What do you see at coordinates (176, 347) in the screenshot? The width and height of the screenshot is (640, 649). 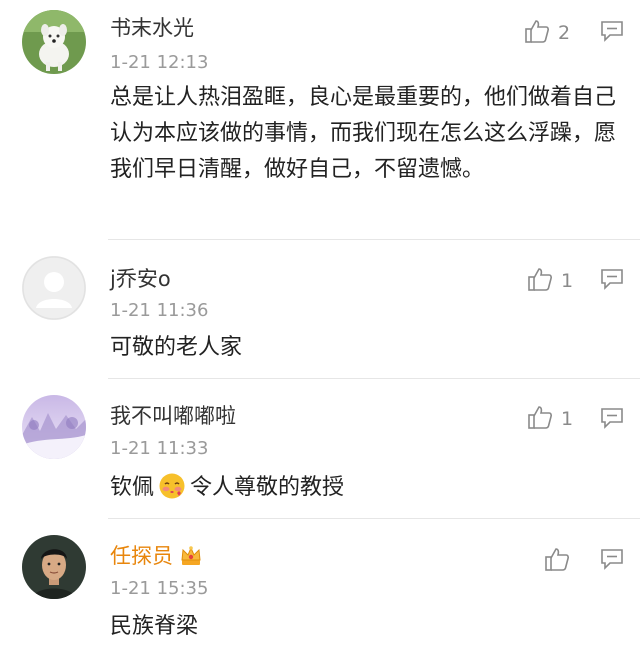 I see `comment-text: 可敬的老人家` at bounding box center [176, 347].